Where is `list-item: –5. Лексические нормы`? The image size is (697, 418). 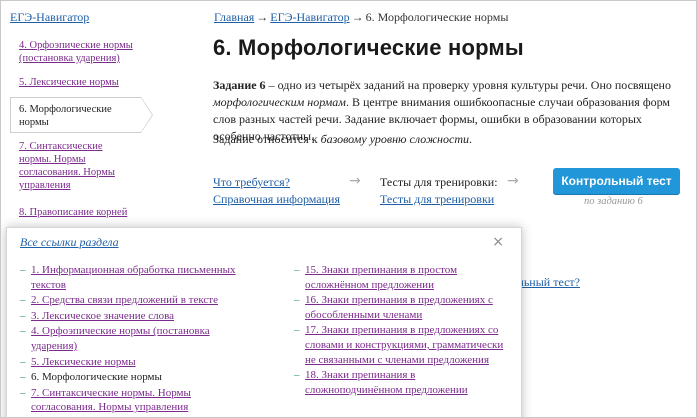
list-item: –5. Лексические нормы is located at coordinates (78, 361).